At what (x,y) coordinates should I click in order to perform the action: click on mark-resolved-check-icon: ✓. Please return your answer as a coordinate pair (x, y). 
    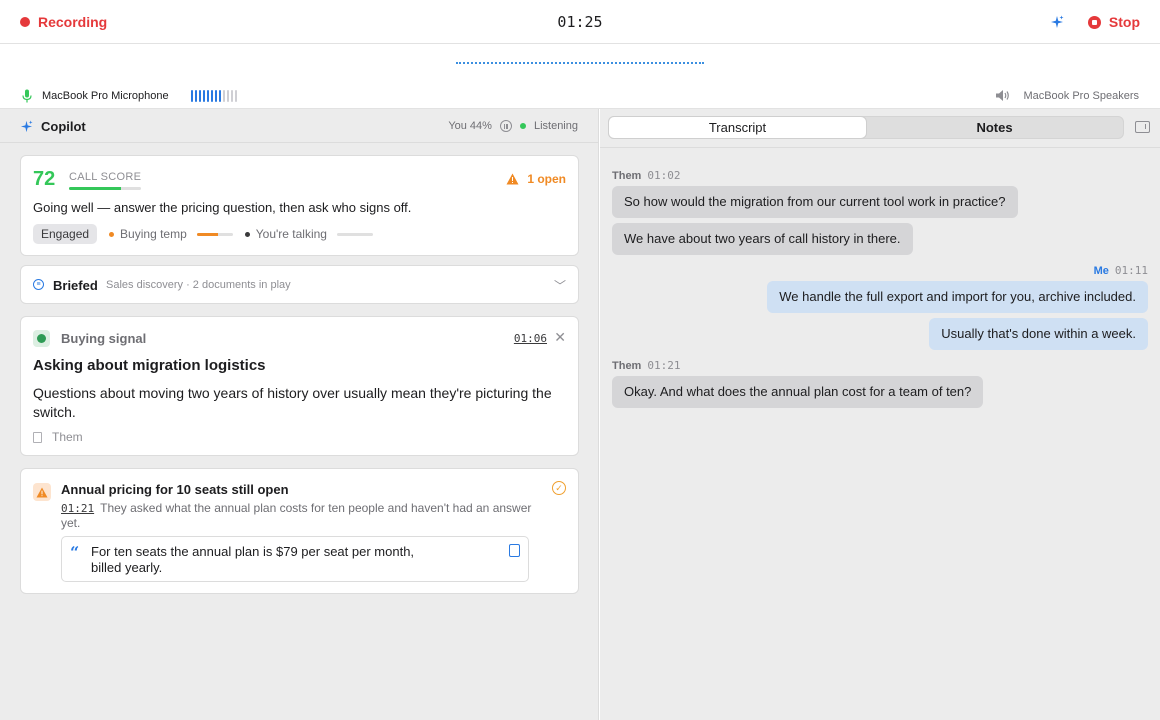
    Looking at the image, I should click on (559, 488).